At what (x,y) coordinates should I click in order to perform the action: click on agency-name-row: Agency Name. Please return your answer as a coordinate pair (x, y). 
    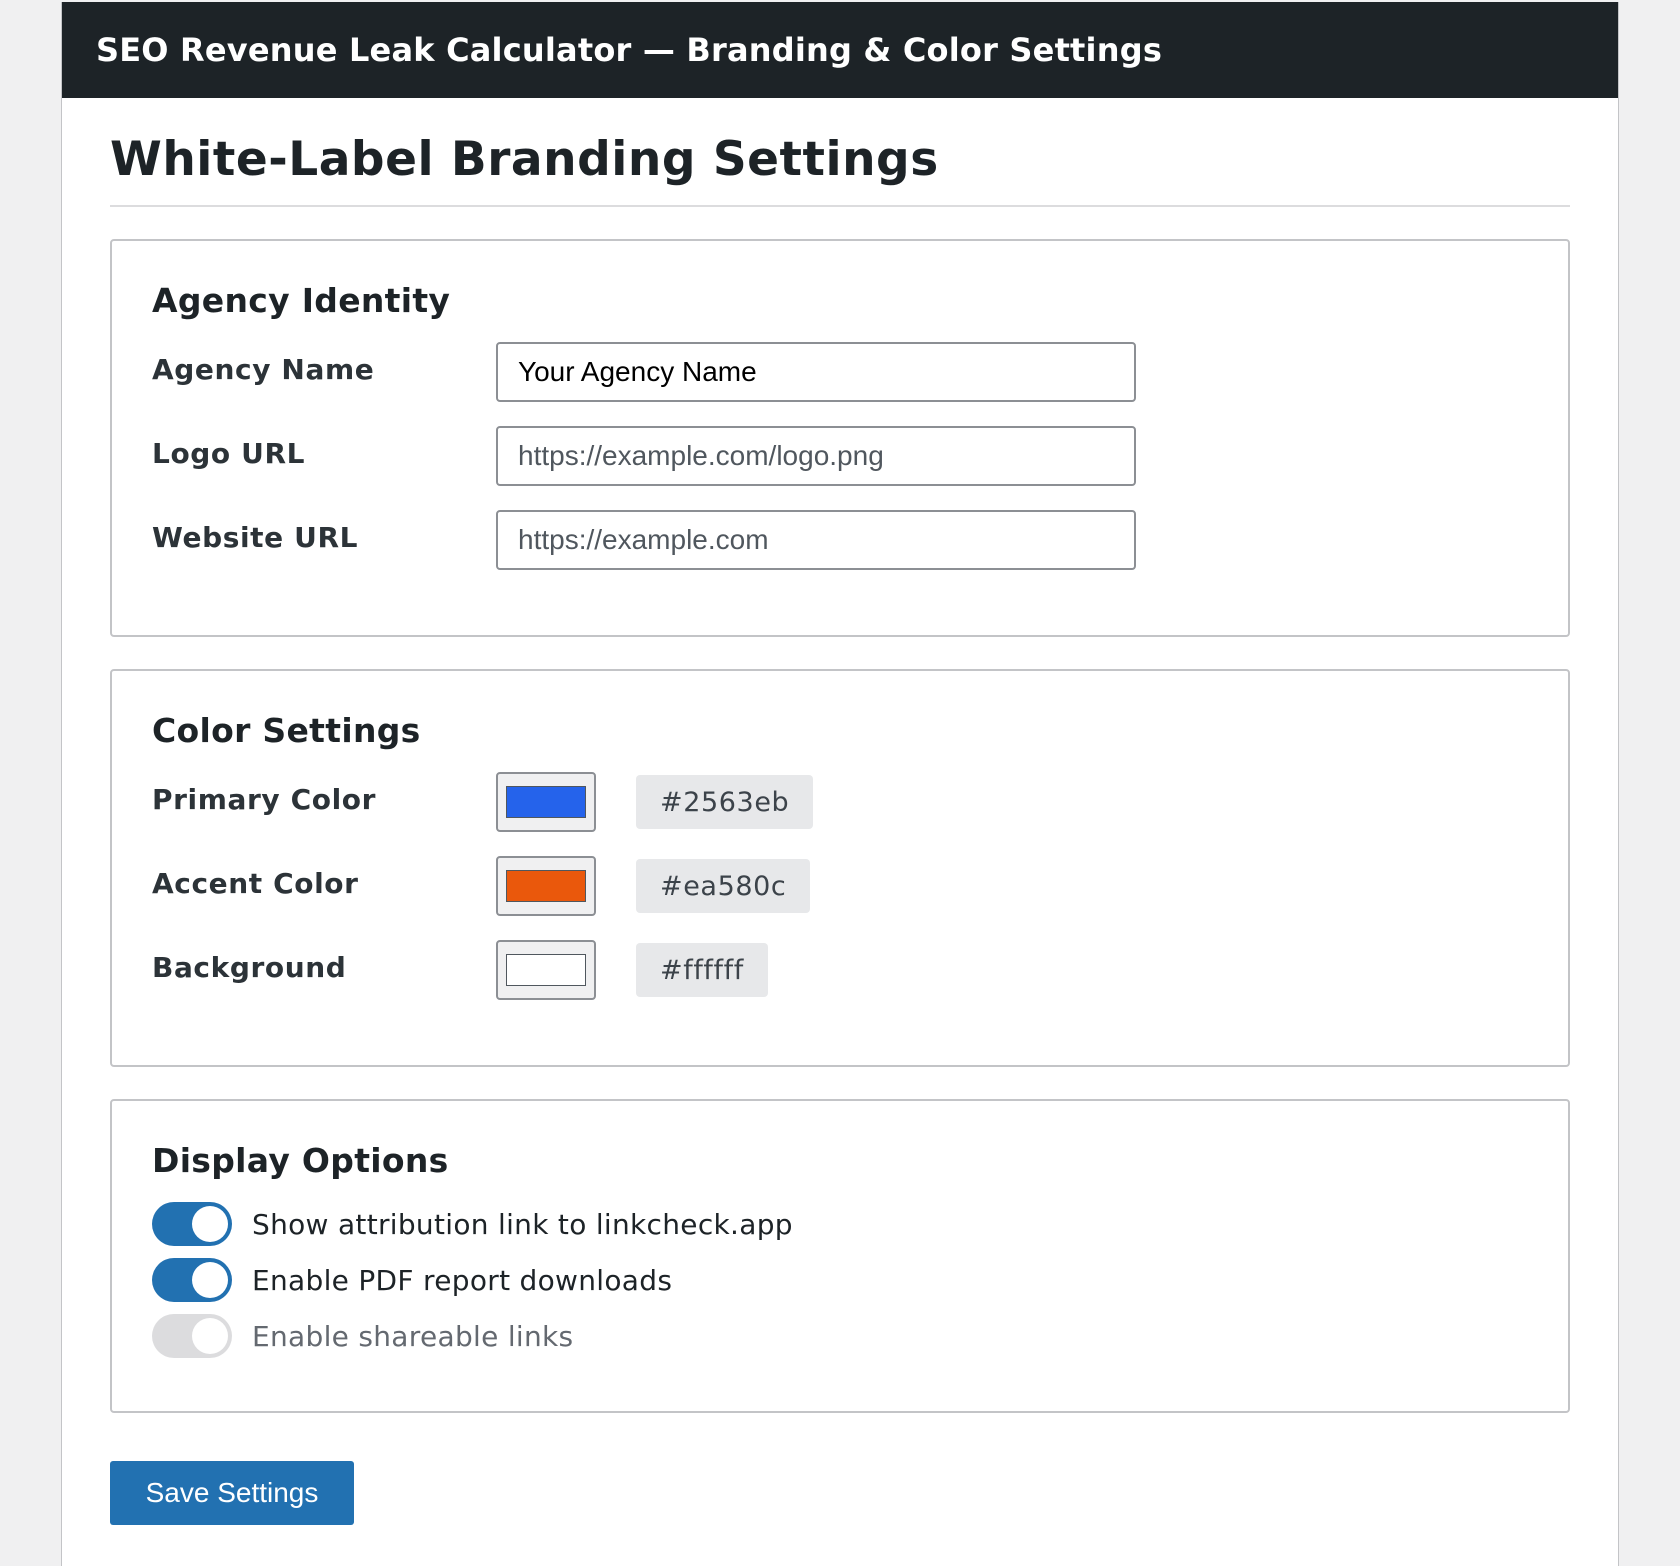
    Looking at the image, I should click on (840, 372).